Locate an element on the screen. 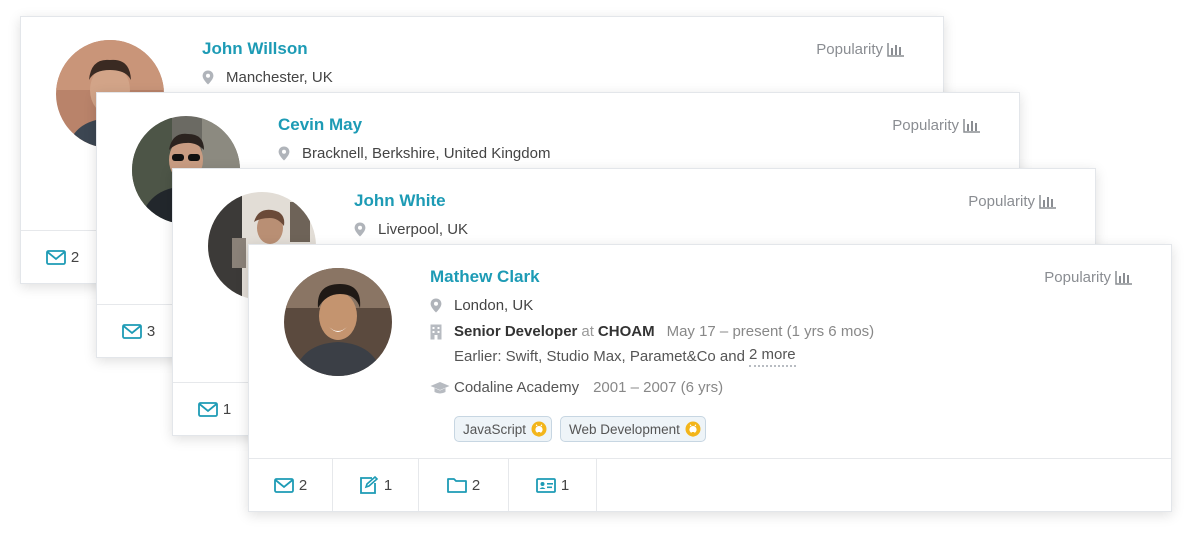 Image resolution: width=1188 pixels, height=536 pixels. skill-tag-label: JavaScript is located at coordinates (495, 429).